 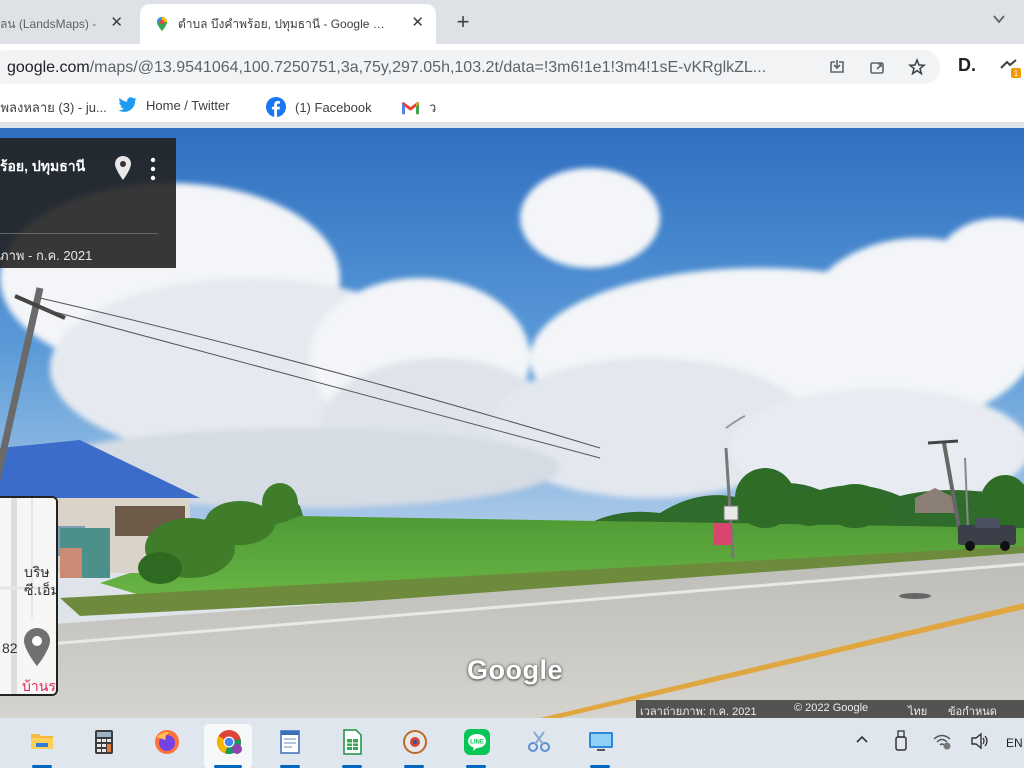 I want to click on place-title: ร้อย, ปทุมธานี, so click(x=43, y=166).